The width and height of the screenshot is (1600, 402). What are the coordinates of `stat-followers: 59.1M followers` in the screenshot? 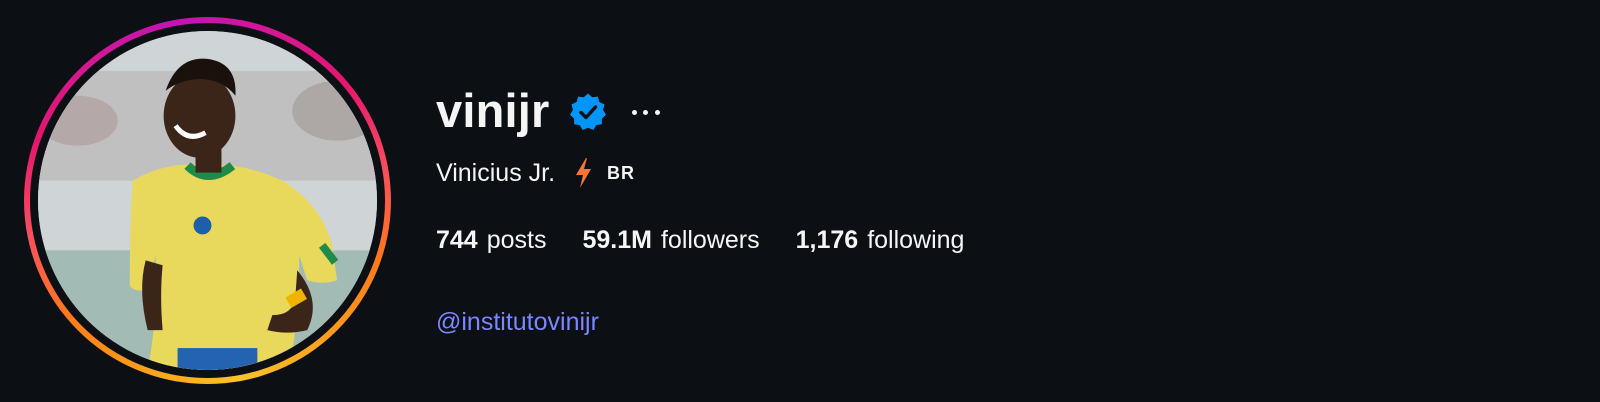 It's located at (670, 240).